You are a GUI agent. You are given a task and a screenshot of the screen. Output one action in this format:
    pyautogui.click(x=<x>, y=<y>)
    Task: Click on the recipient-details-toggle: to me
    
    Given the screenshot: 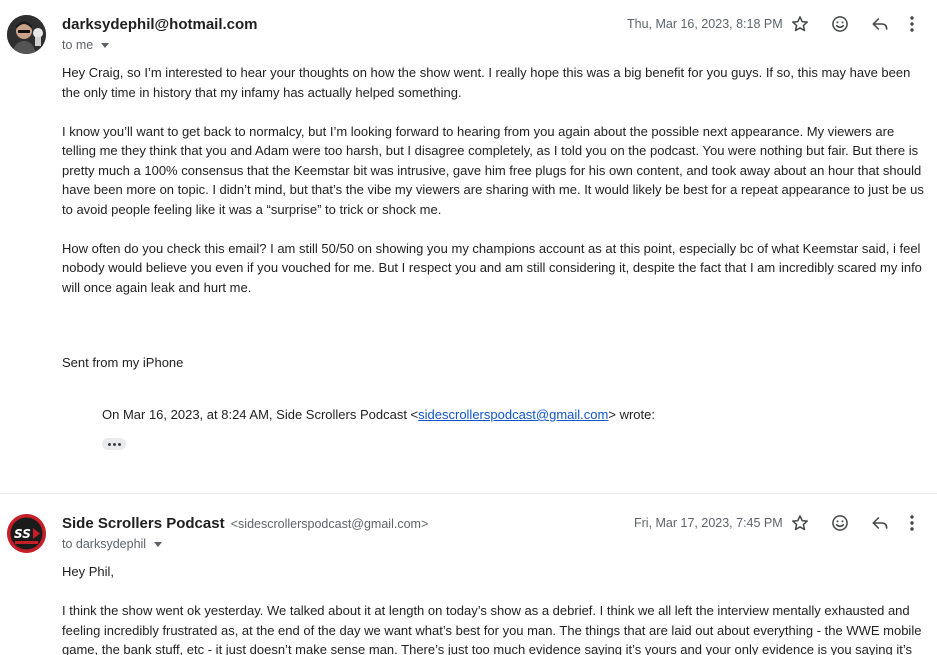 What is the action you would take?
    pyautogui.click(x=86, y=45)
    